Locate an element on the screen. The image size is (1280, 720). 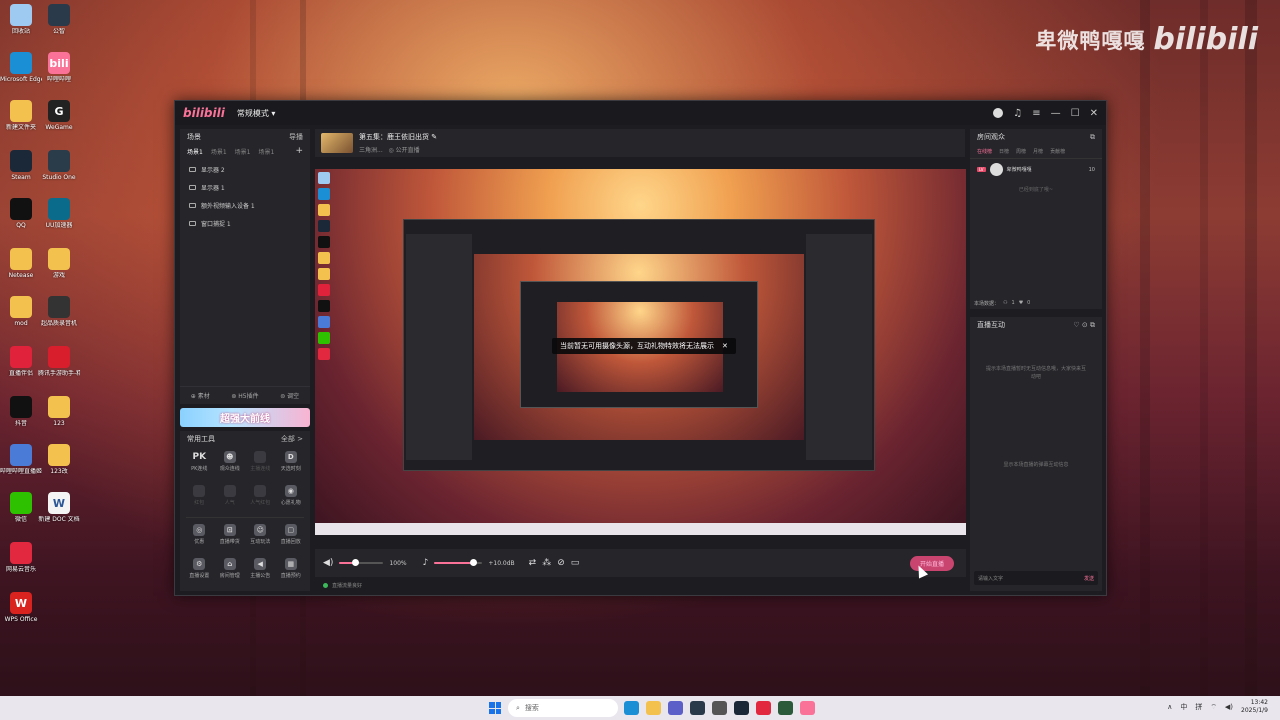
desktop-icon: 123改 is located at coordinates (59, 460).